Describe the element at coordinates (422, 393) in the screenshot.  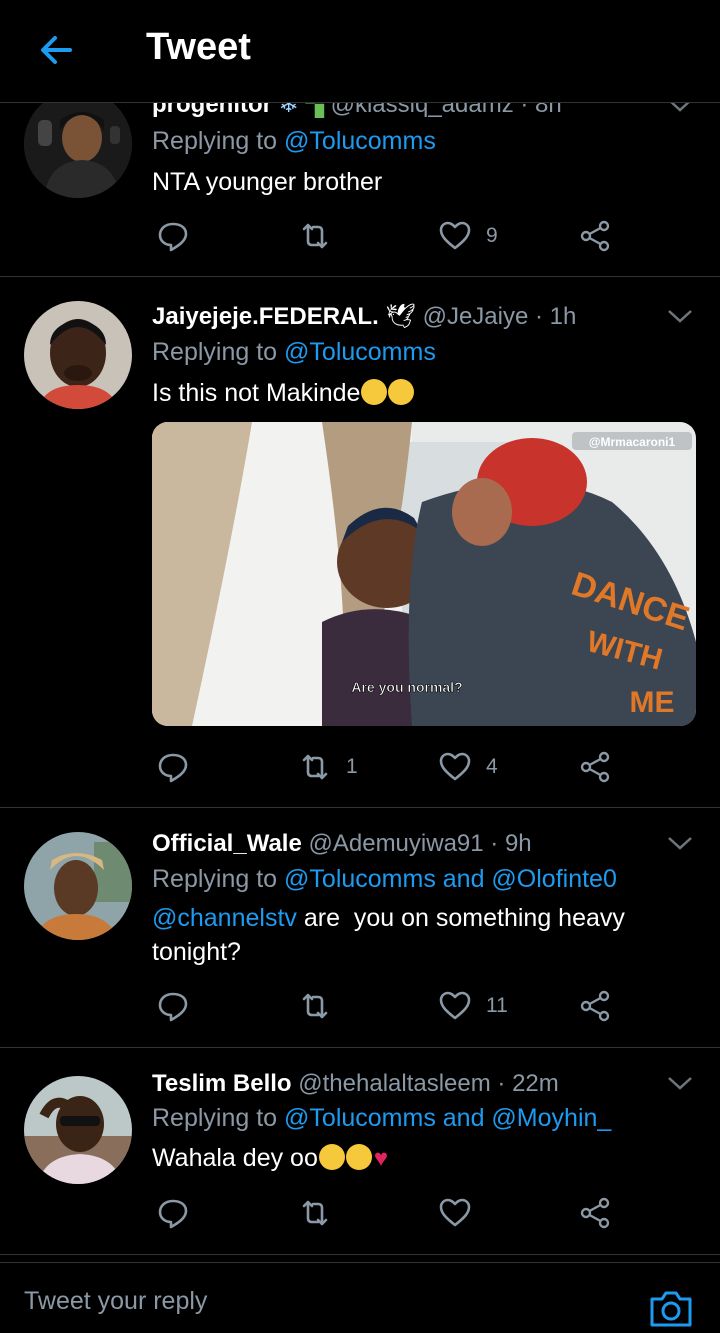
I see `tweet-text: Is this not Makinde` at that location.